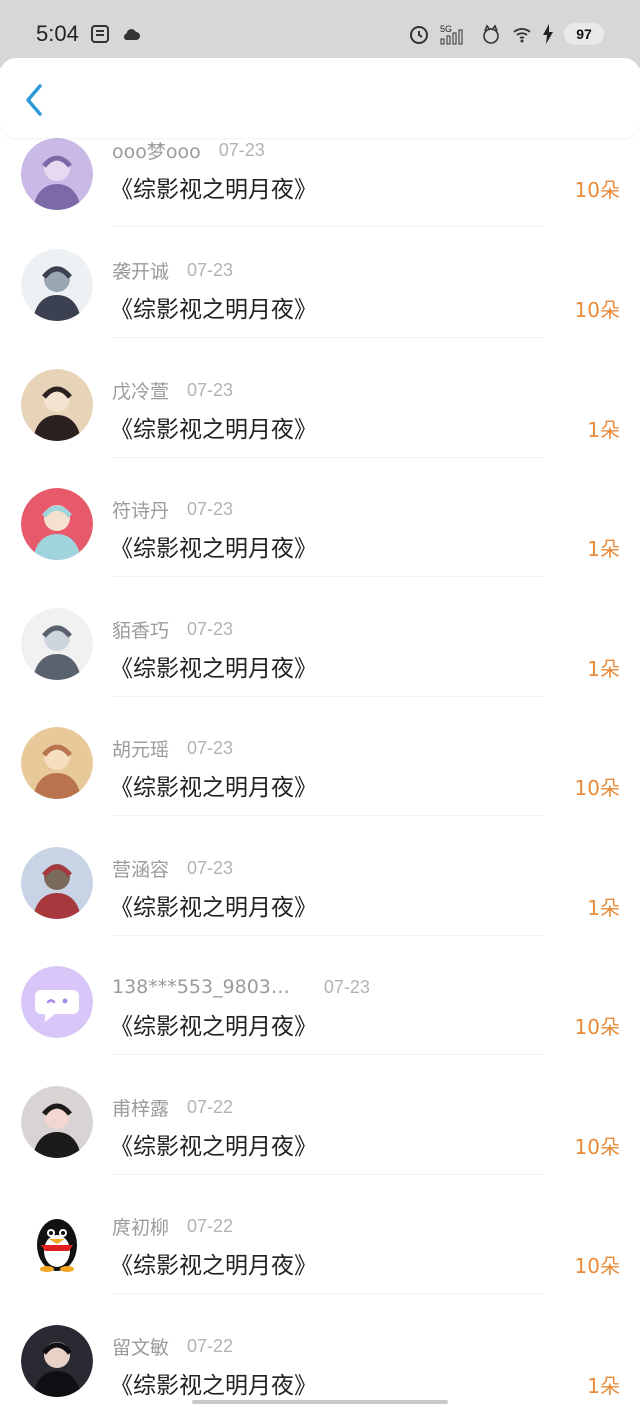 The width and height of the screenshot is (640, 1408). Describe the element at coordinates (140, 270) in the screenshot. I see `user-name: 袭开诚` at that location.